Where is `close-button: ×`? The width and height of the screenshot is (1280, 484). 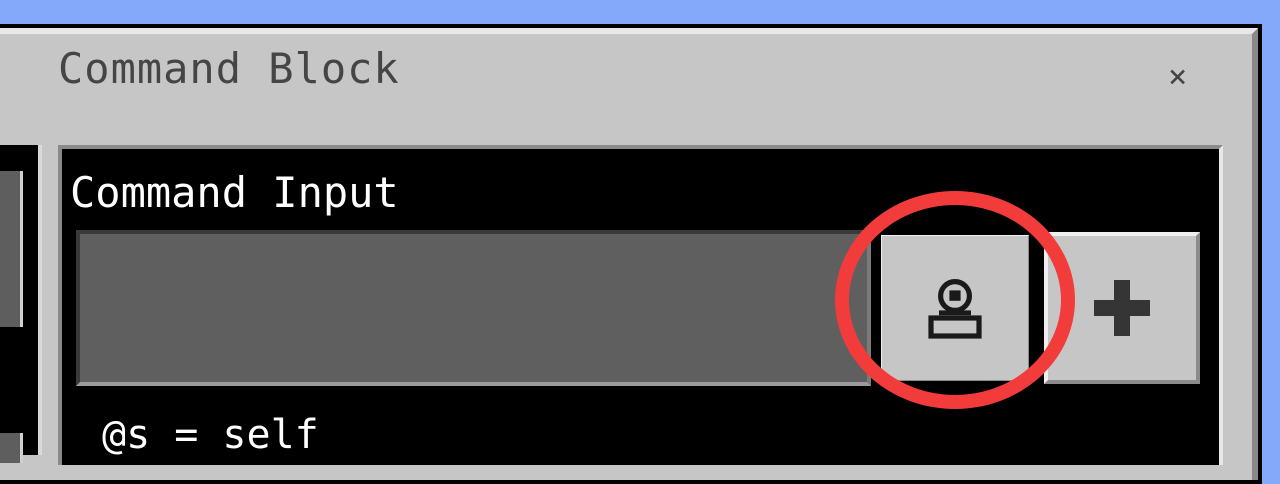
close-button: × is located at coordinates (1177, 76).